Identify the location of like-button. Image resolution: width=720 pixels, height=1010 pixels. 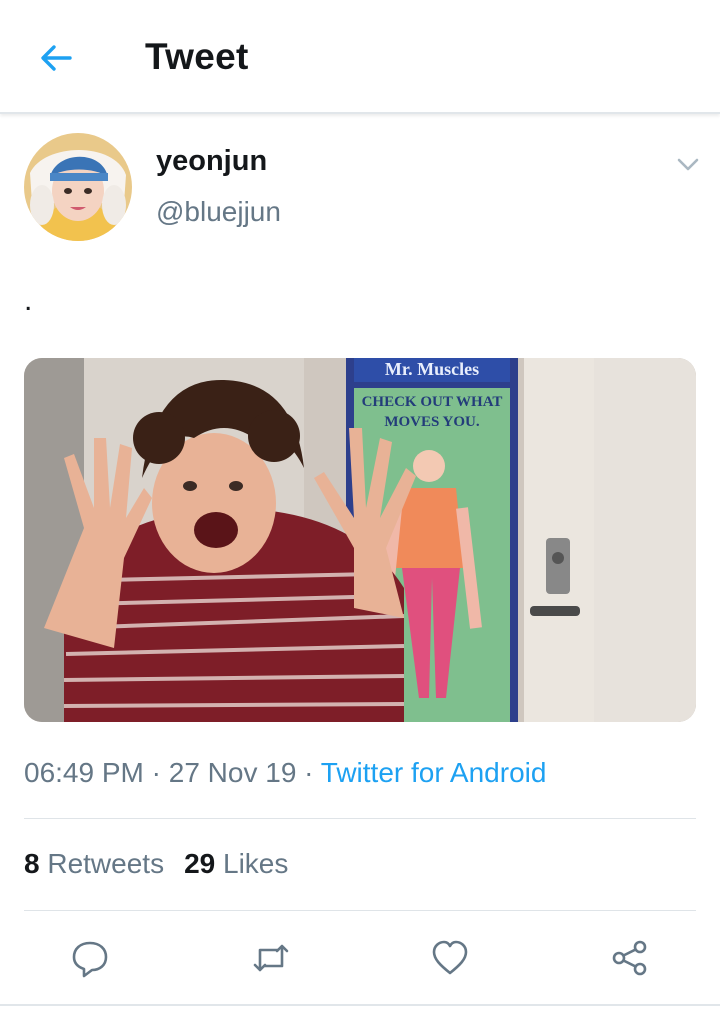
(450, 958).